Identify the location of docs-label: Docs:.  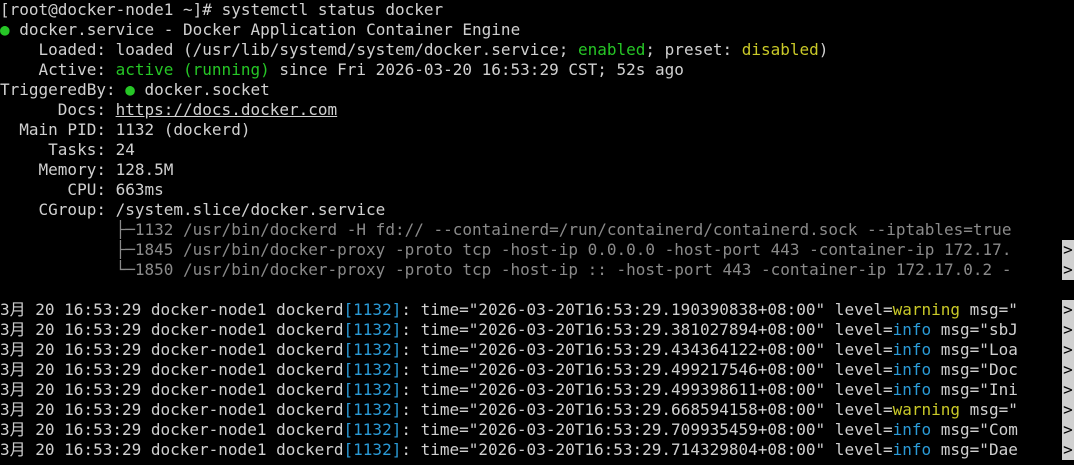
(58, 109).